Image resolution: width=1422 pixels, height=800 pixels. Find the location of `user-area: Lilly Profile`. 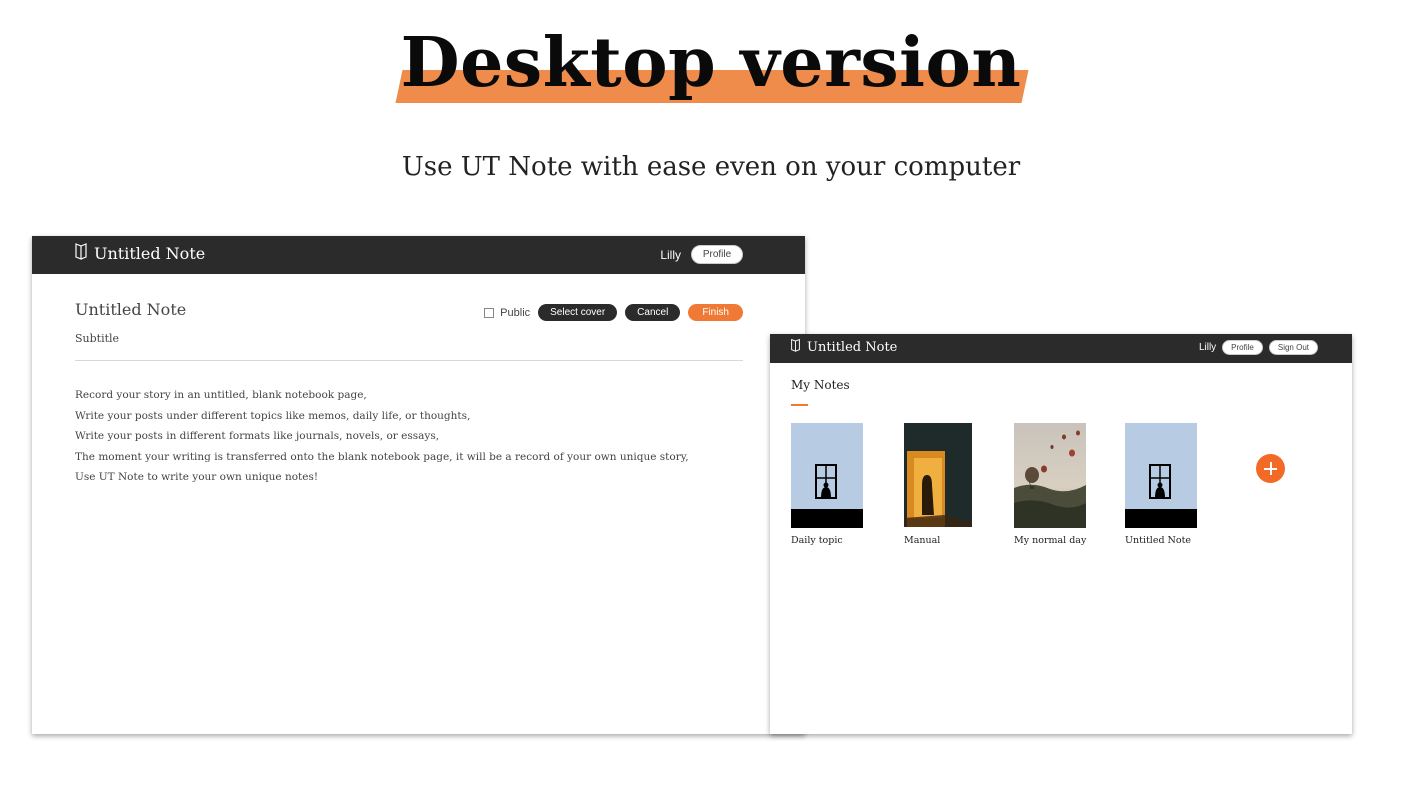

user-area: Lilly Profile is located at coordinates (701, 254).